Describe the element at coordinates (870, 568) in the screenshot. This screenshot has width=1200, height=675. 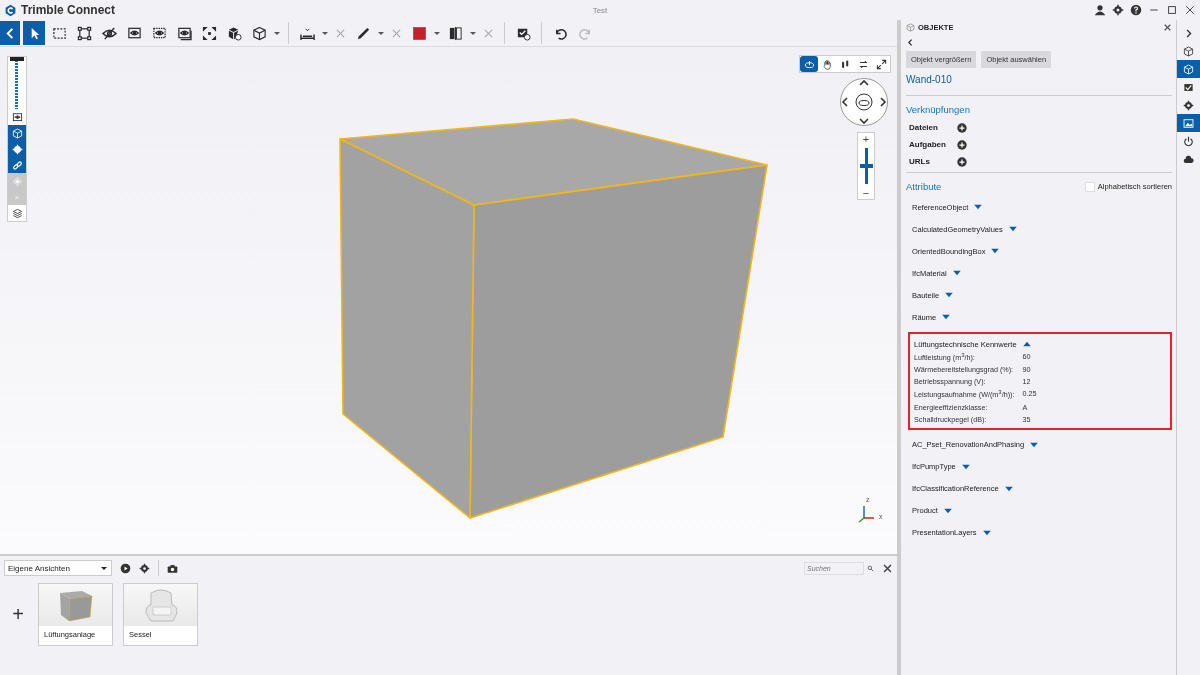
I see `search-icon` at that location.